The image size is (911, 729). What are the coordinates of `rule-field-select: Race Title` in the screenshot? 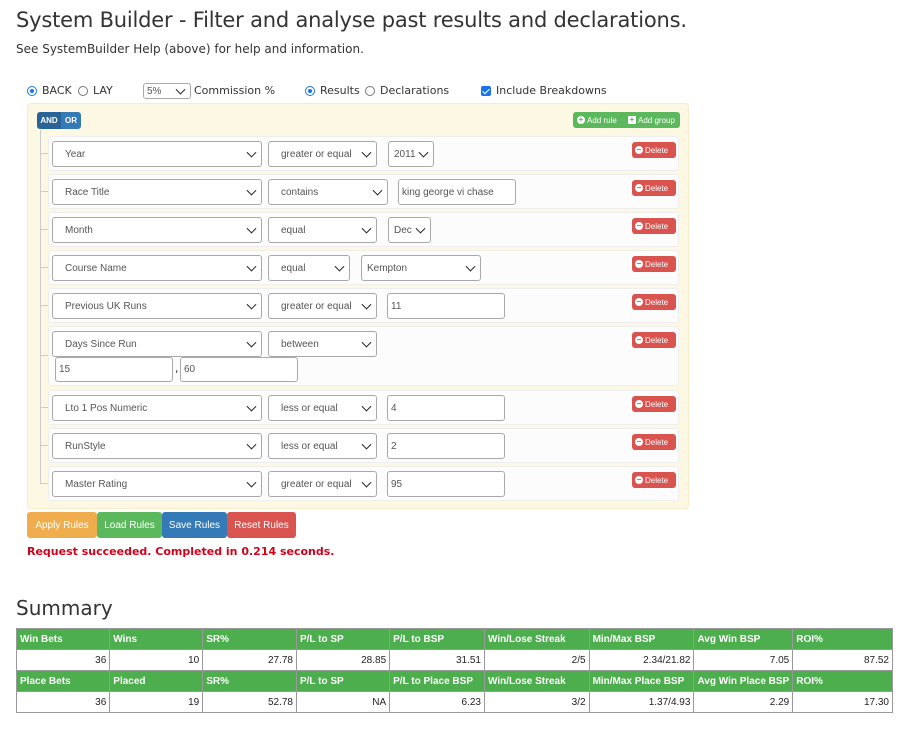 It's located at (157, 192).